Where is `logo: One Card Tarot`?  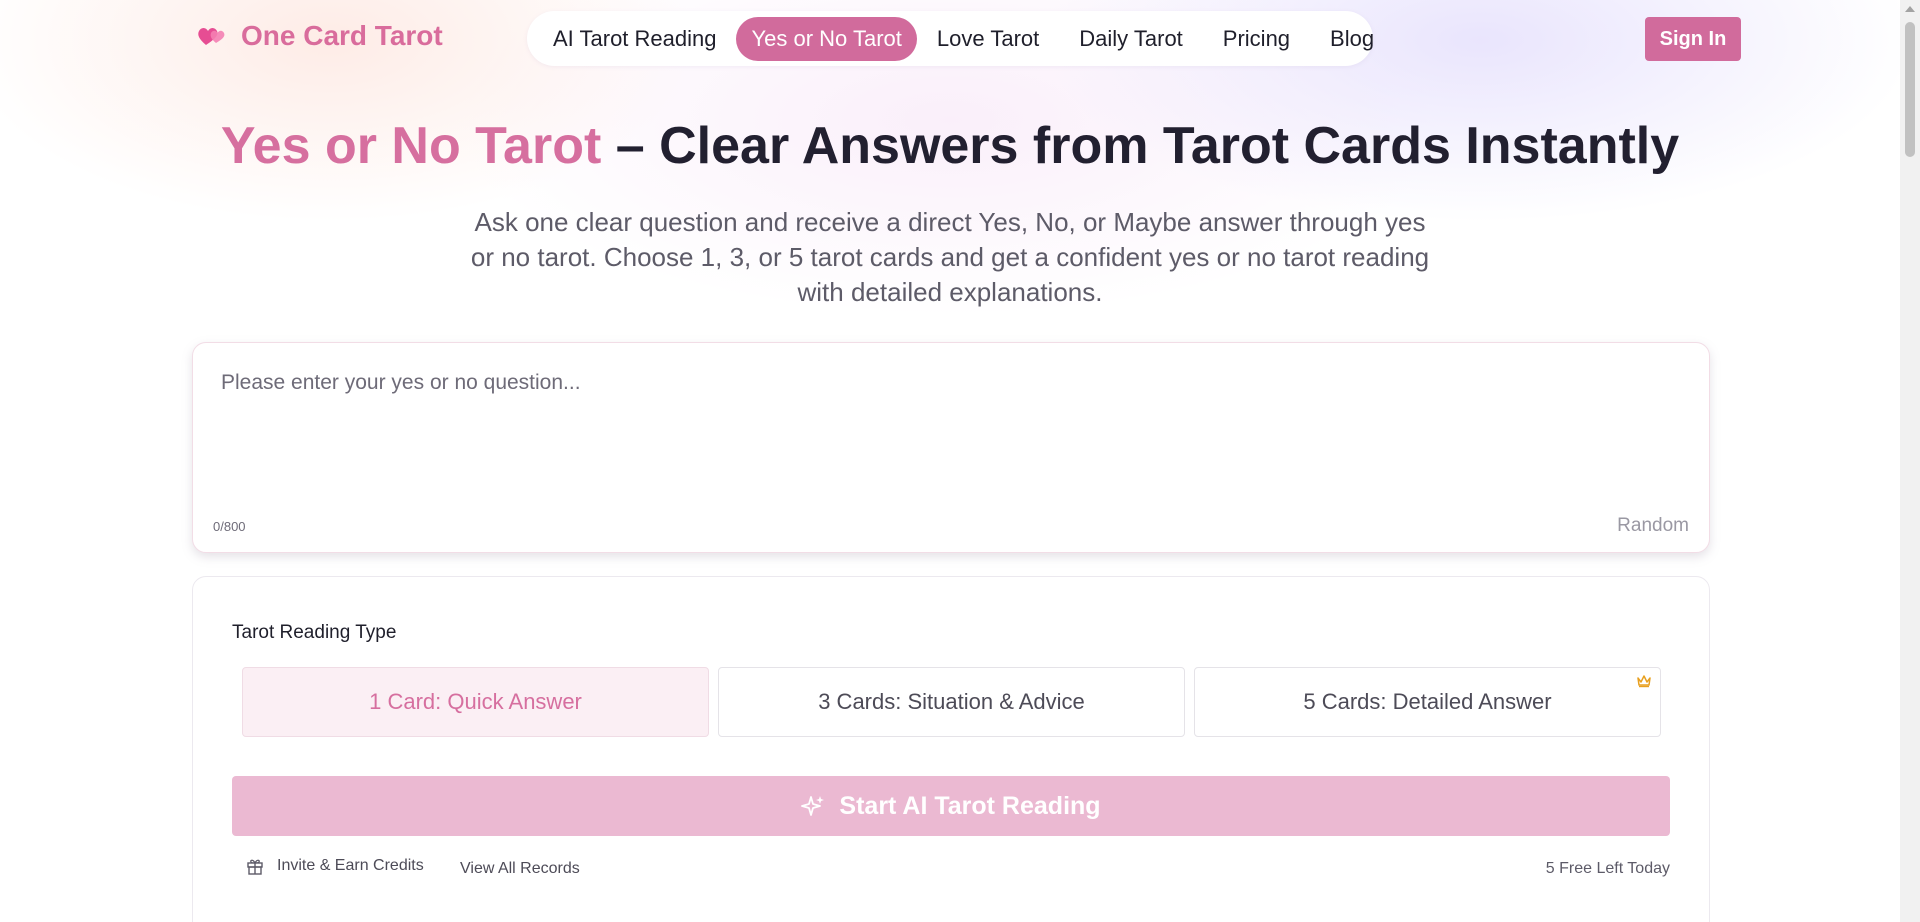
logo: One Card Tarot is located at coordinates (320, 36).